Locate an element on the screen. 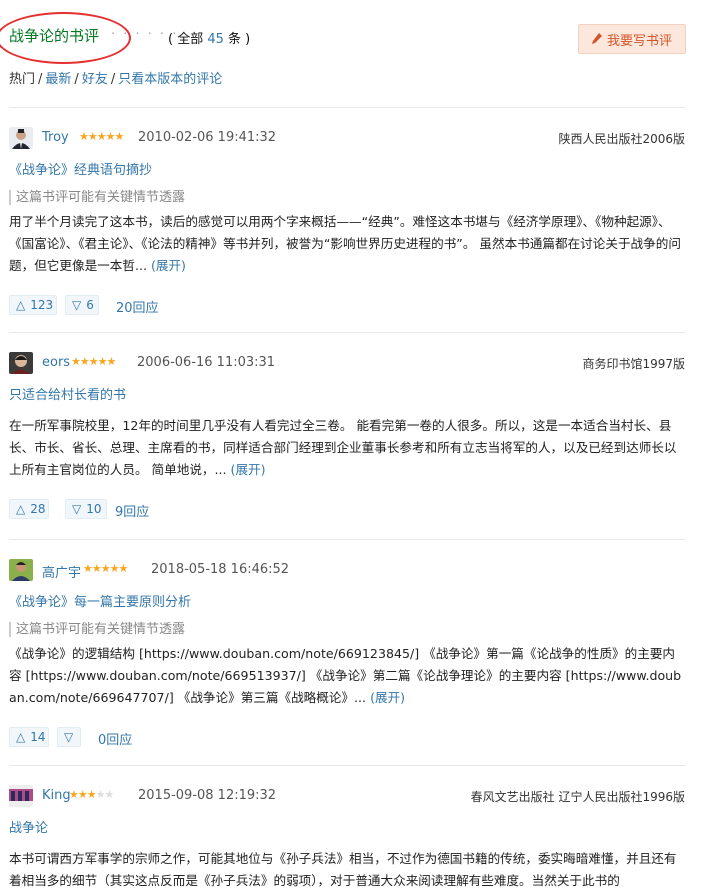 Image resolution: width=706 pixels, height=892 pixels. review-title: 《战争论》每一篇主要原则分析 is located at coordinates (347, 600).